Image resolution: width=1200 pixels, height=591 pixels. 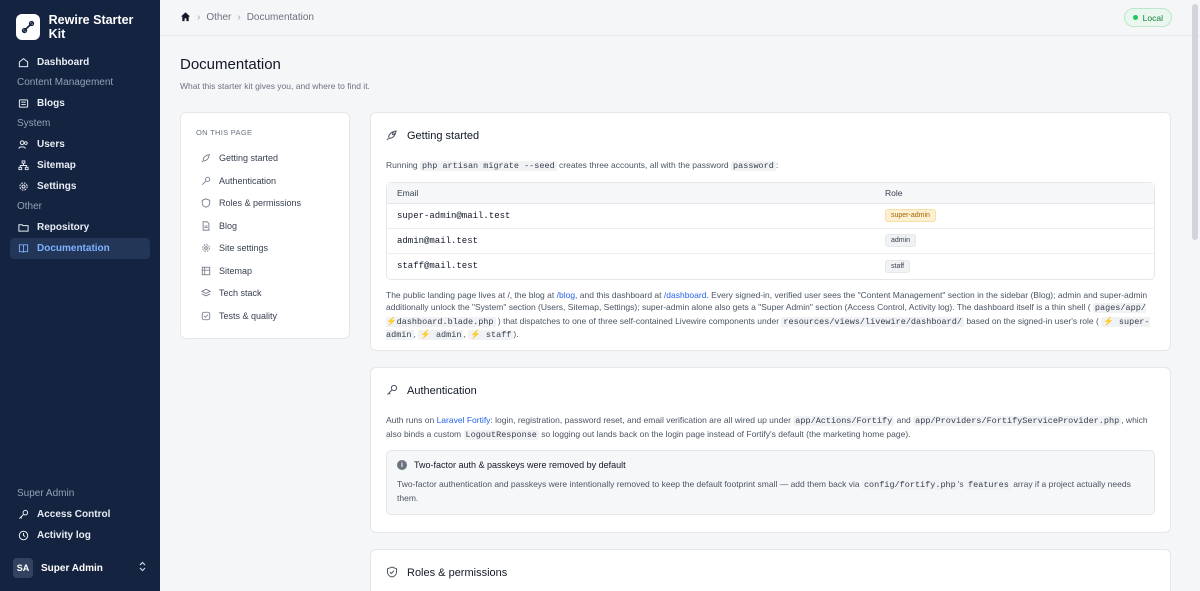 I want to click on info-icon: i, so click(x=402, y=465).